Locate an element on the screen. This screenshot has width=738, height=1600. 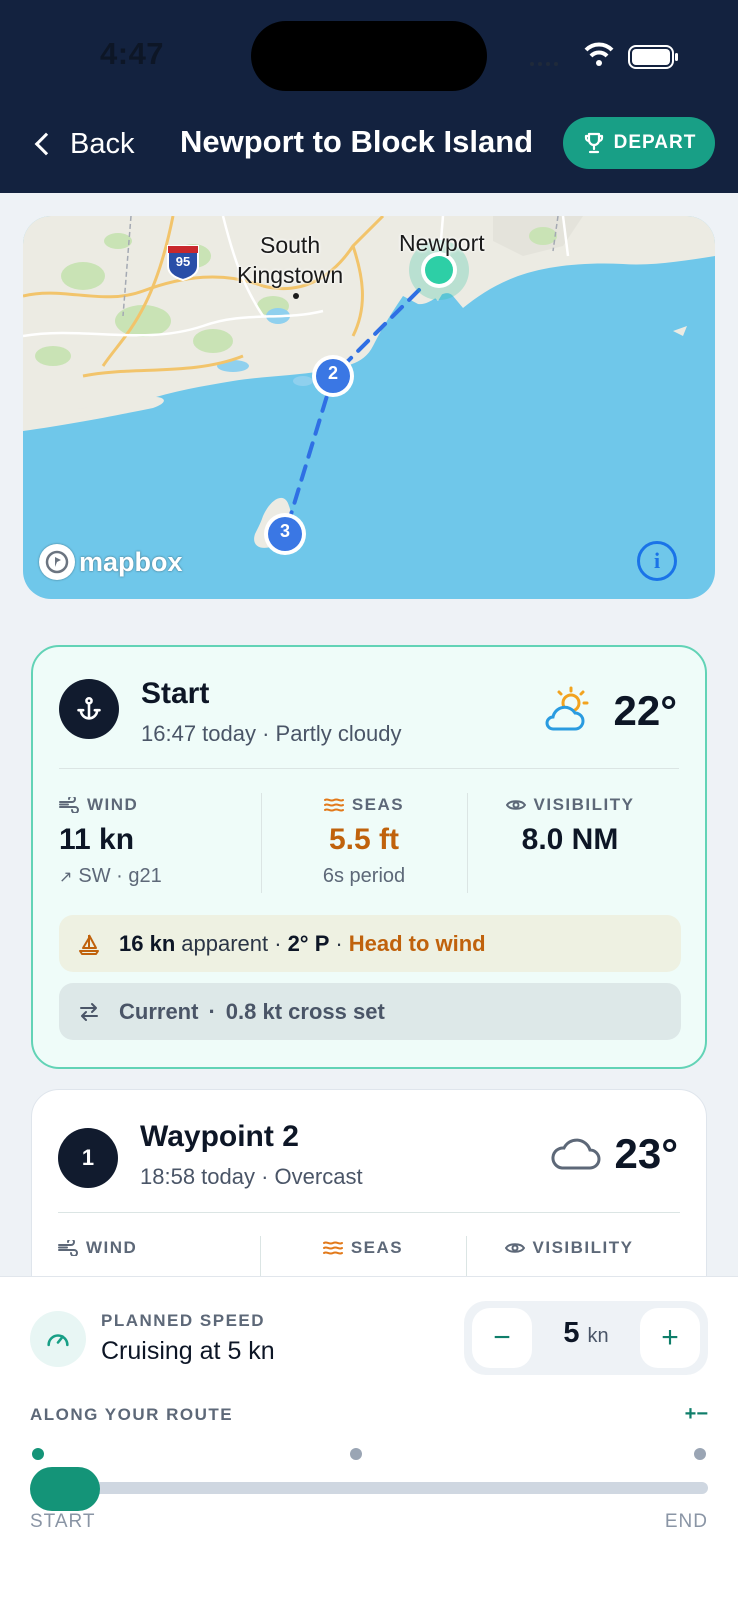
seas-stat: SEAS 5.5 ft 6s period is located at coordinates (364, 841).